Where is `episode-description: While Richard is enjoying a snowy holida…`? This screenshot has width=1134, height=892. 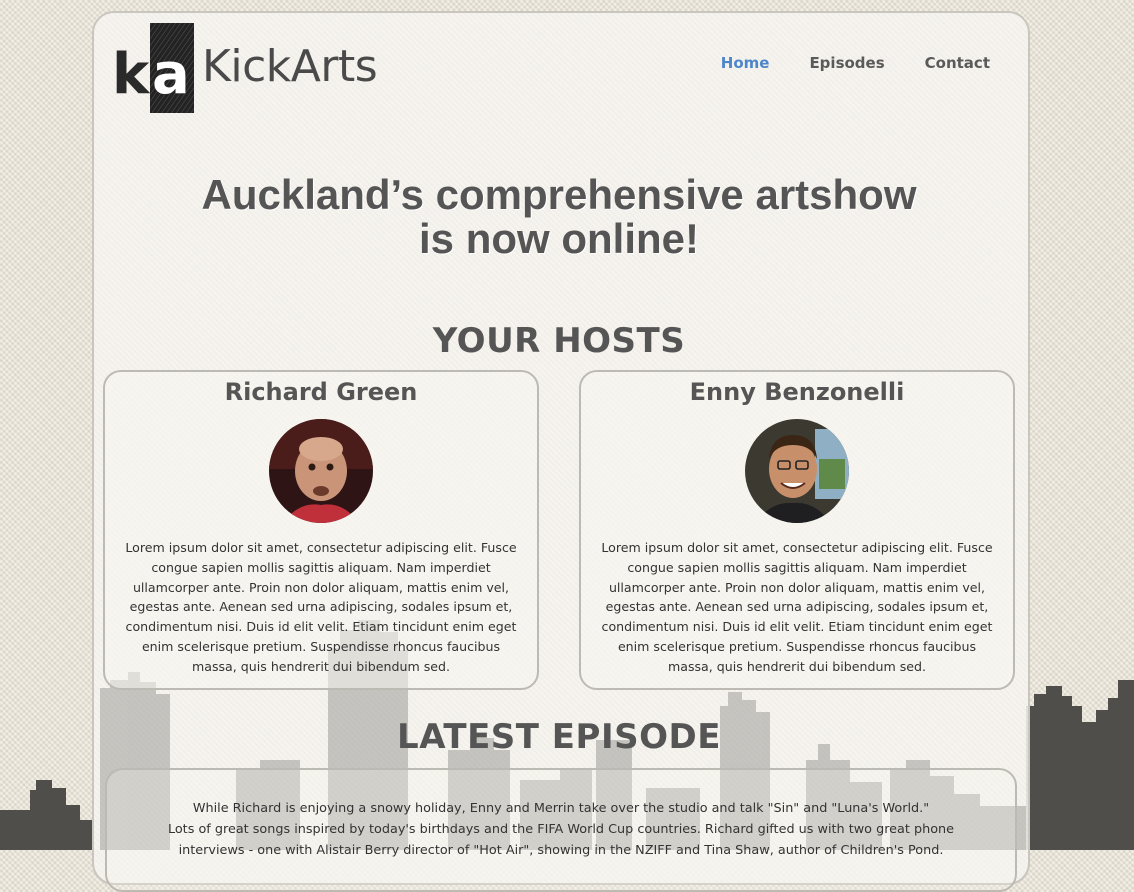
episode-description: While Richard is enjoying a snowy holida… is located at coordinates (561, 829).